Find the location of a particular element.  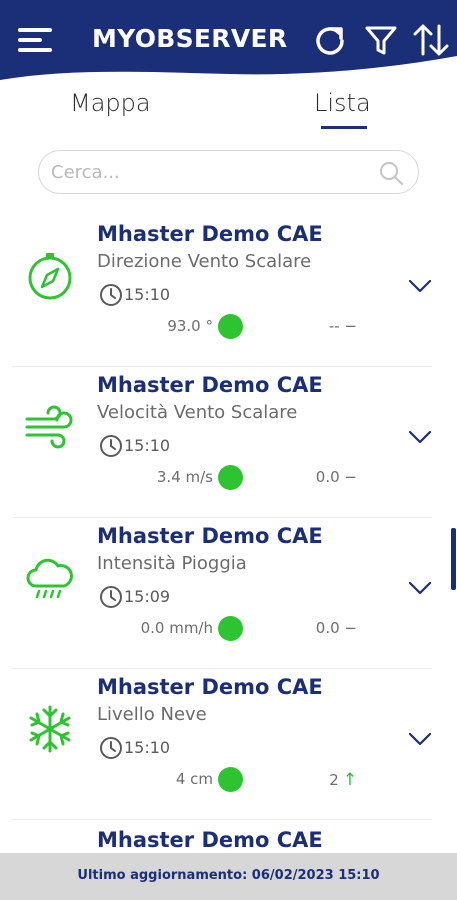

reading-trend: -- − is located at coordinates (342, 326).